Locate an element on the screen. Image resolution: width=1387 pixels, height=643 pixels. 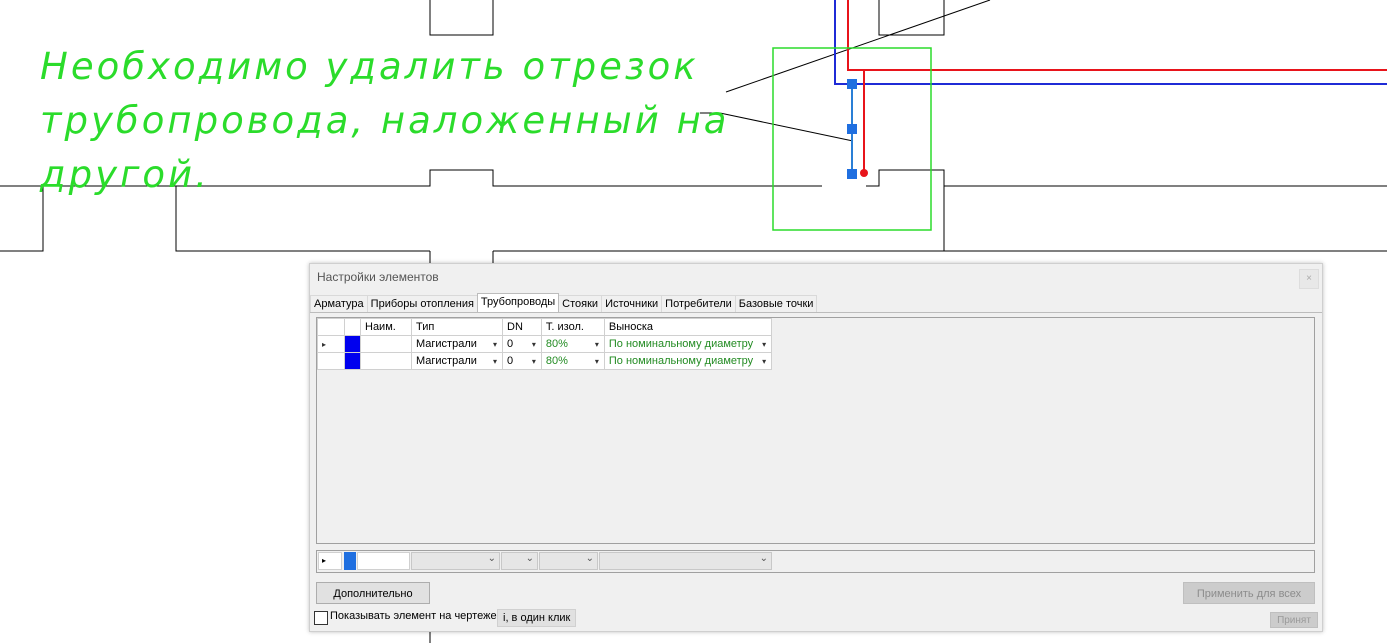
tab-sources: Источники is located at coordinates (632, 303).